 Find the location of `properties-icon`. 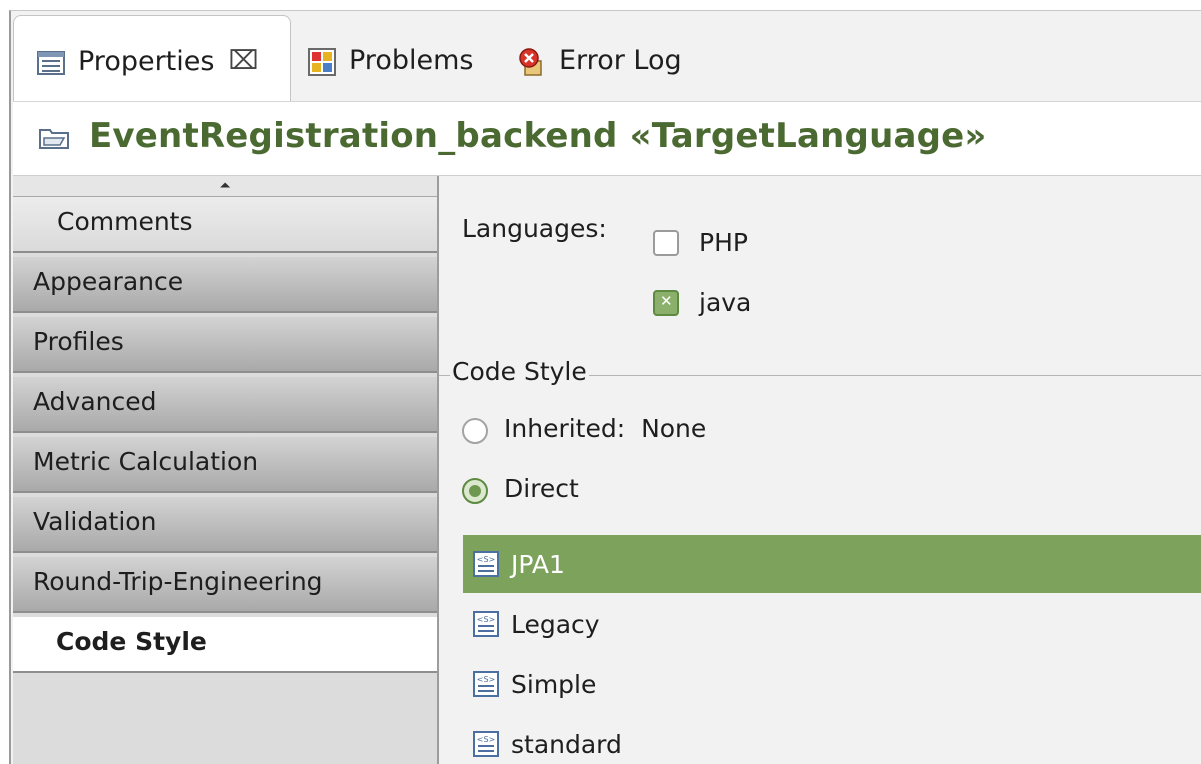

properties-icon is located at coordinates (51, 63).